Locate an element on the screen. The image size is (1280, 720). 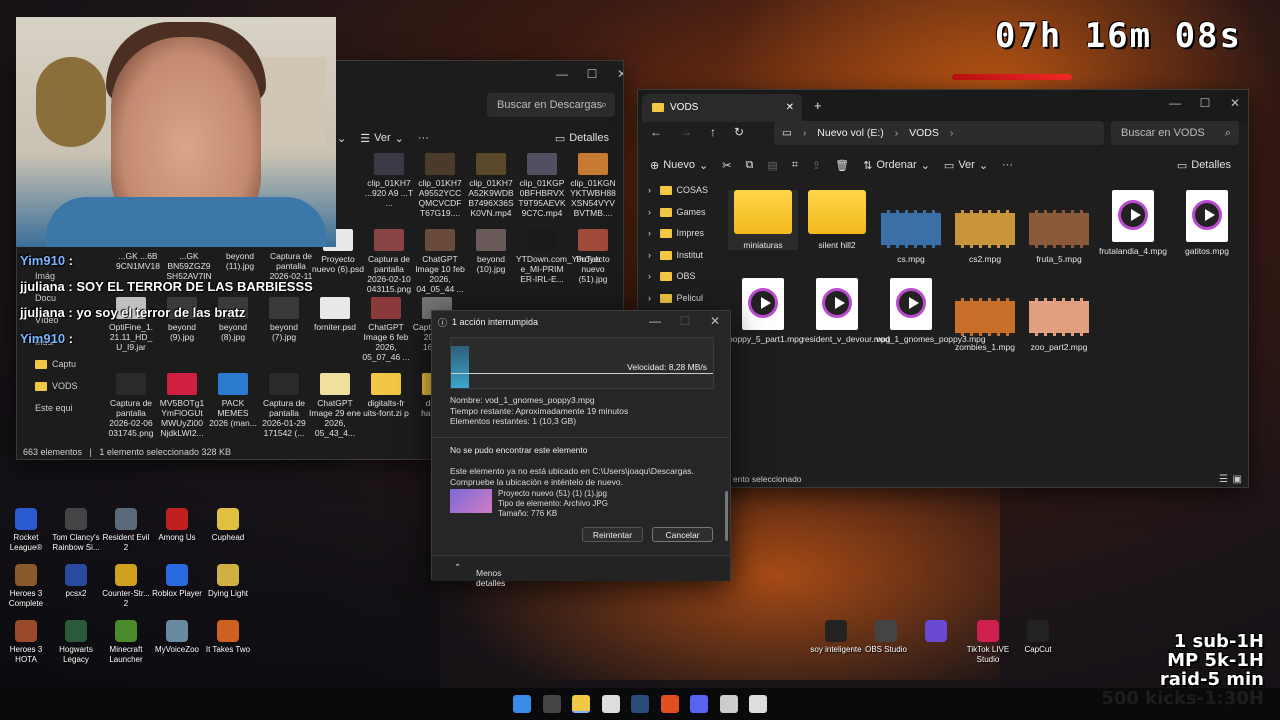
desktop-shortcut: Heroes 3 HOTA is located at coordinates (26, 642).